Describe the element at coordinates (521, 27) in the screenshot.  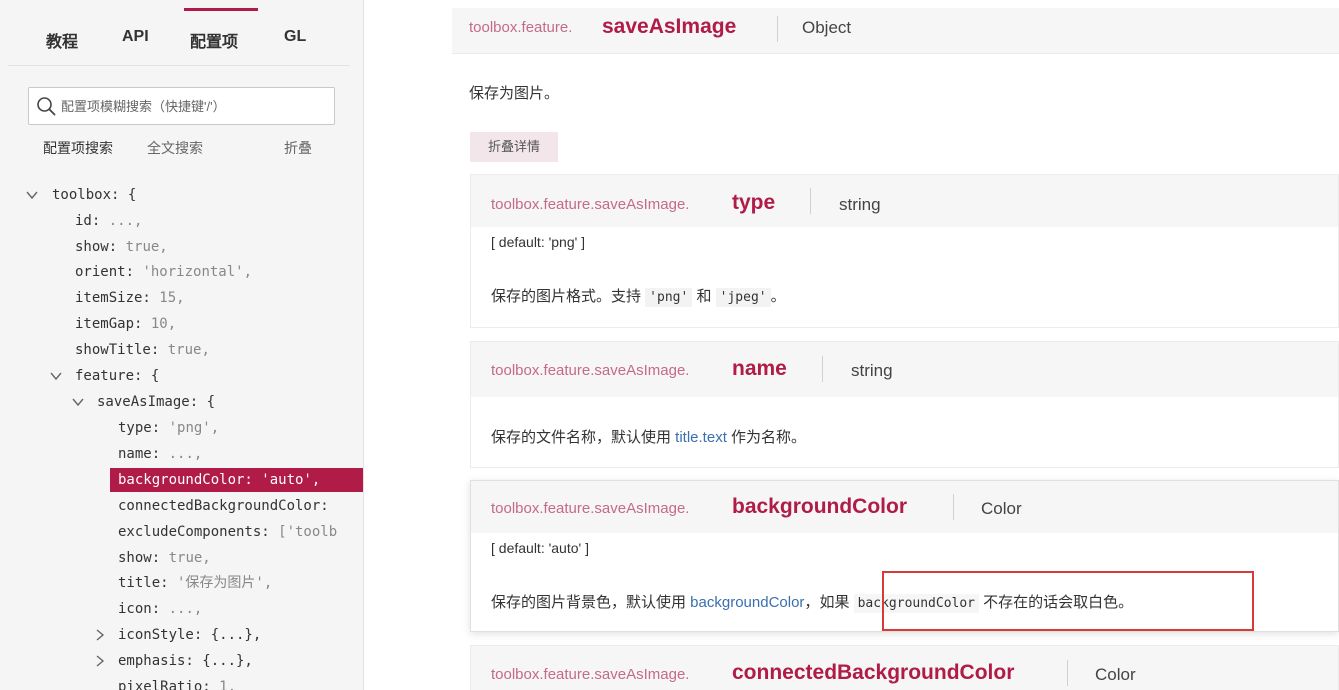
I see `option-path: toolbox.feature.` at that location.